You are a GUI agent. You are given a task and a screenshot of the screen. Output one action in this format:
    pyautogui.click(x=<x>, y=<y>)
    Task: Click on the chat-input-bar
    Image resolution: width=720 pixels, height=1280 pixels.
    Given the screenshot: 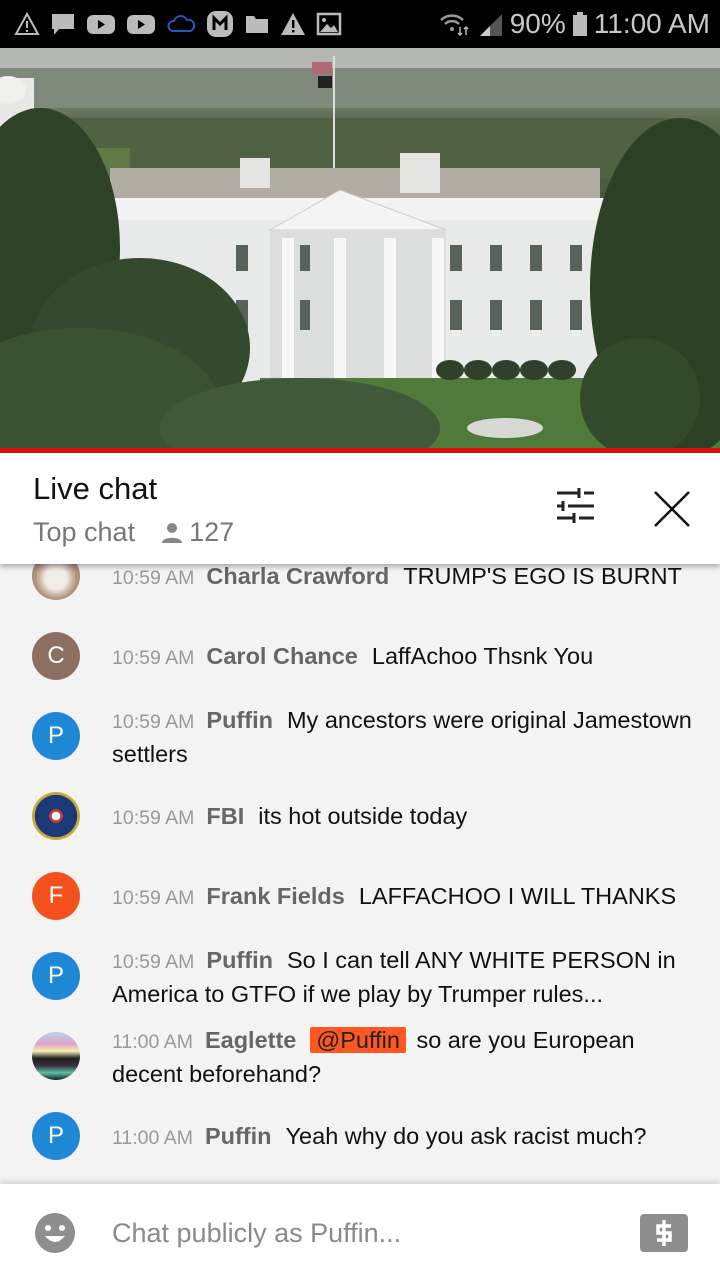 What is the action you would take?
    pyautogui.click(x=360, y=1232)
    